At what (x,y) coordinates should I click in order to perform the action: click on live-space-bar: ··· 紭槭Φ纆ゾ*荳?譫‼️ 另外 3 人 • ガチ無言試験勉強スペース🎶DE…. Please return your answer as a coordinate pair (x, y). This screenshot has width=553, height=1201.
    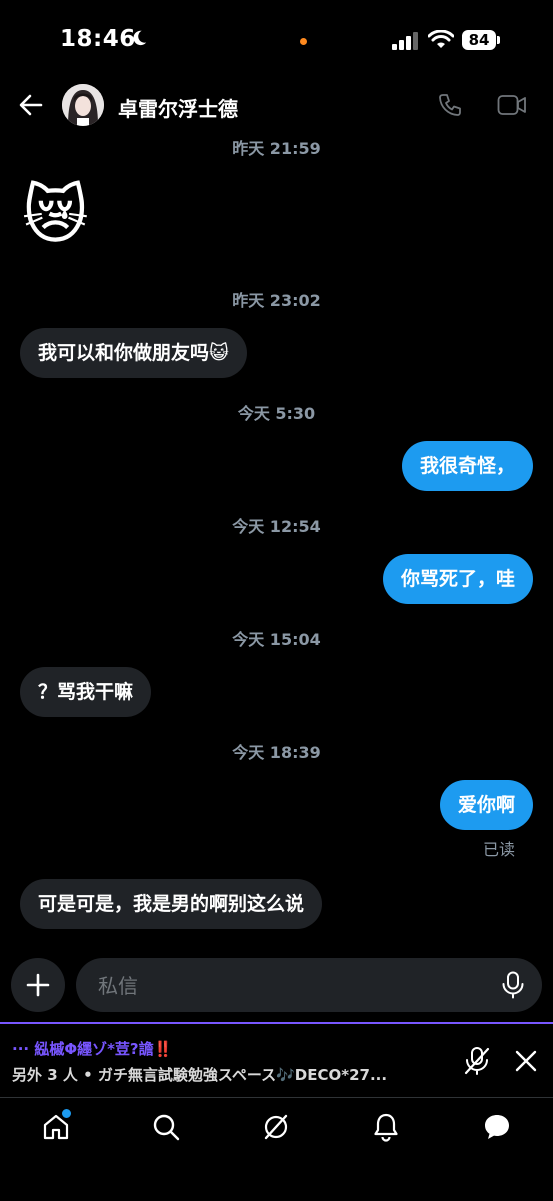
    Looking at the image, I should click on (276, 1060).